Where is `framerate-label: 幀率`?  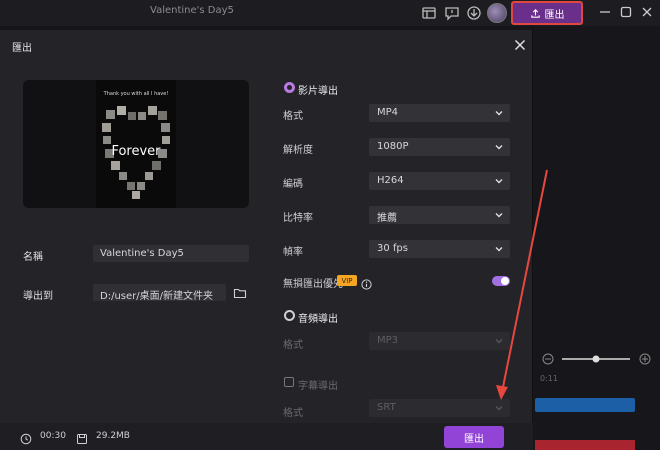 framerate-label: 幀率 is located at coordinates (293, 252).